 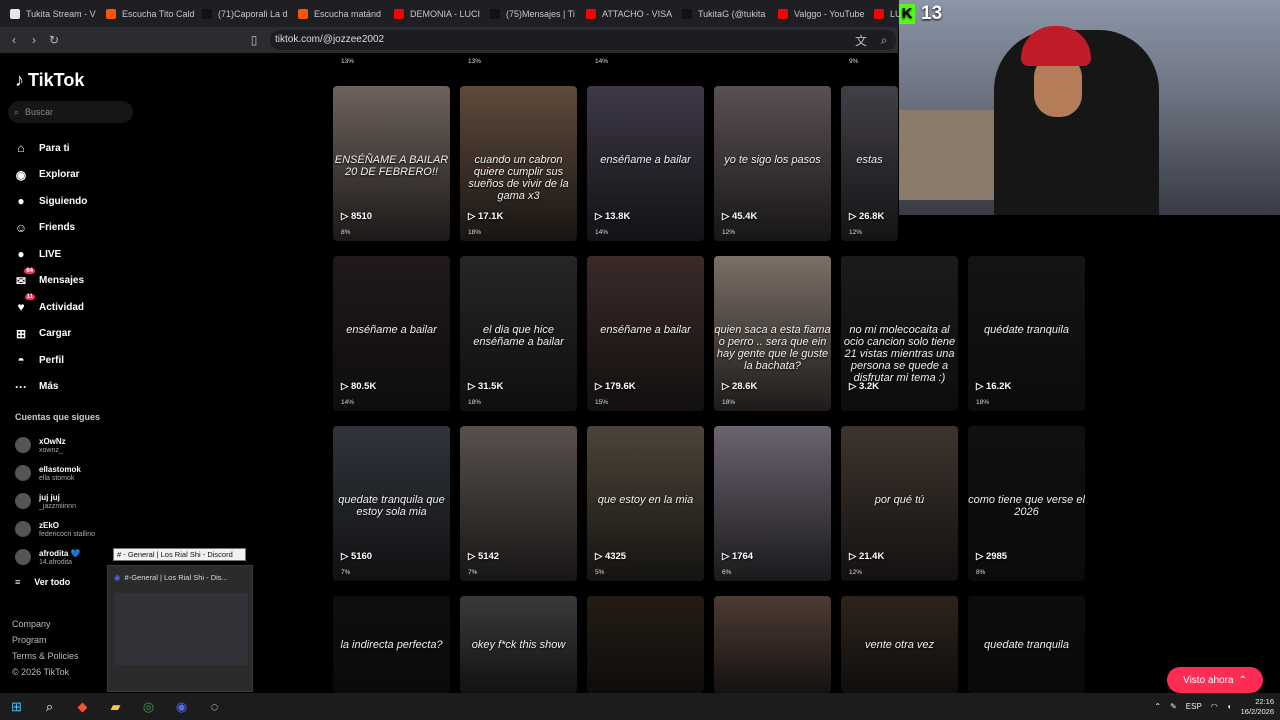 What do you see at coordinates (50, 228) in the screenshot?
I see `sidebar-item-friends: ☺ Friends` at bounding box center [50, 228].